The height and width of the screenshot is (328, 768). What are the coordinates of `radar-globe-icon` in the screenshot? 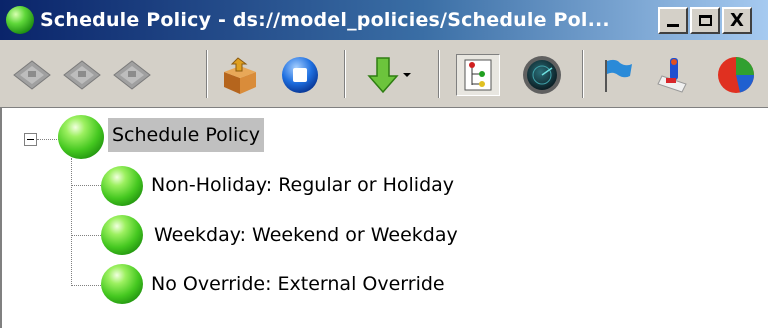 It's located at (542, 75).